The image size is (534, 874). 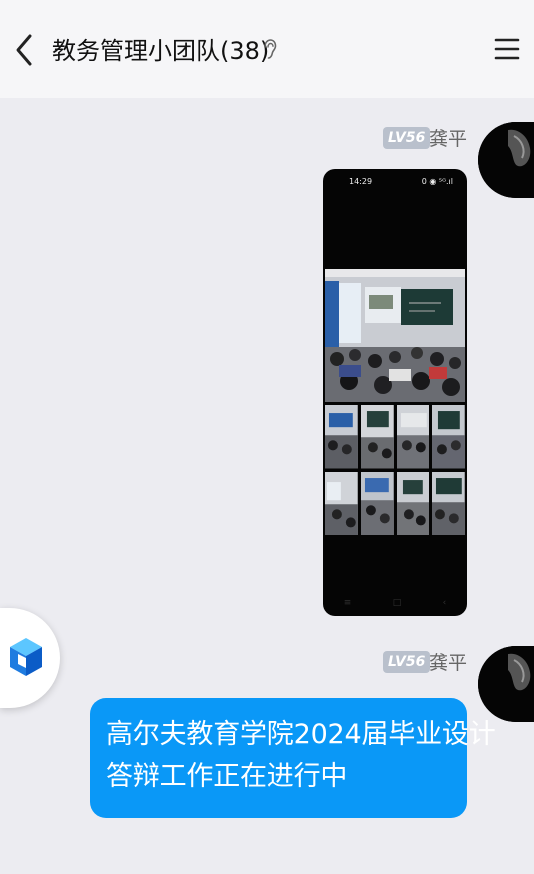 What do you see at coordinates (24, 50) in the screenshot?
I see `chevron-left-icon` at bounding box center [24, 50].